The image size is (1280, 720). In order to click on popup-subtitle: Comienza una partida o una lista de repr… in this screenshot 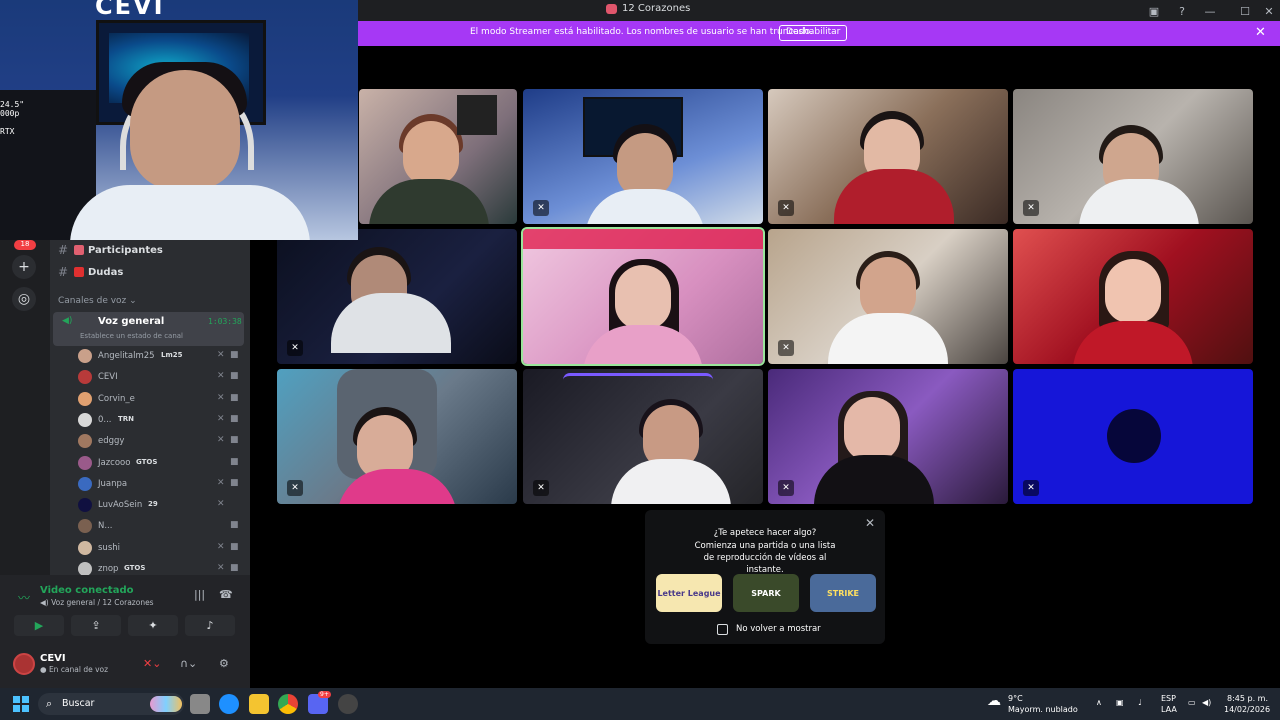, I will do `click(765, 558)`.